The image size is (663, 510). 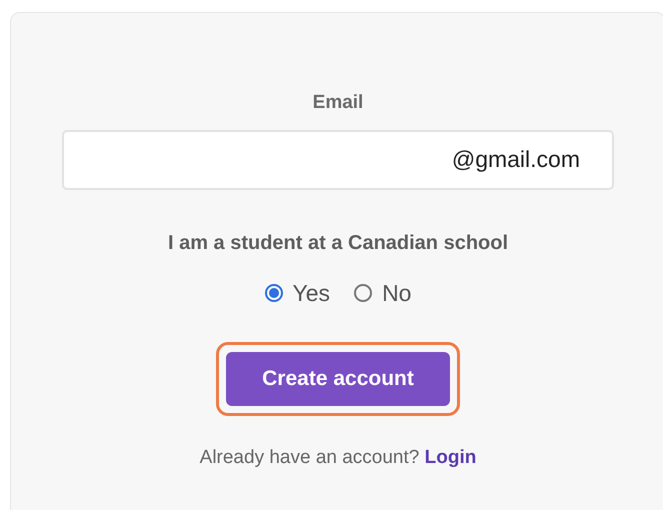 I want to click on radio-option: No, so click(x=383, y=293).